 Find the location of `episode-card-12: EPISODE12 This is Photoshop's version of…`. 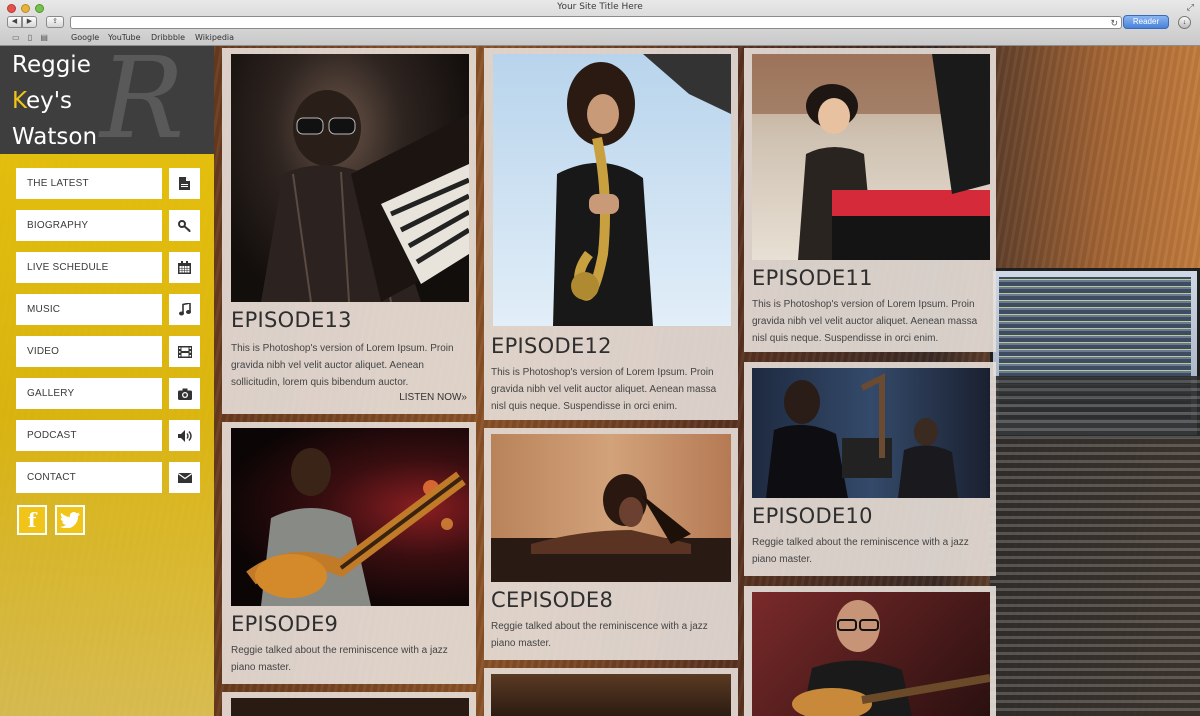

episode-card-12: EPISODE12 This is Photoshop's version of… is located at coordinates (611, 234).